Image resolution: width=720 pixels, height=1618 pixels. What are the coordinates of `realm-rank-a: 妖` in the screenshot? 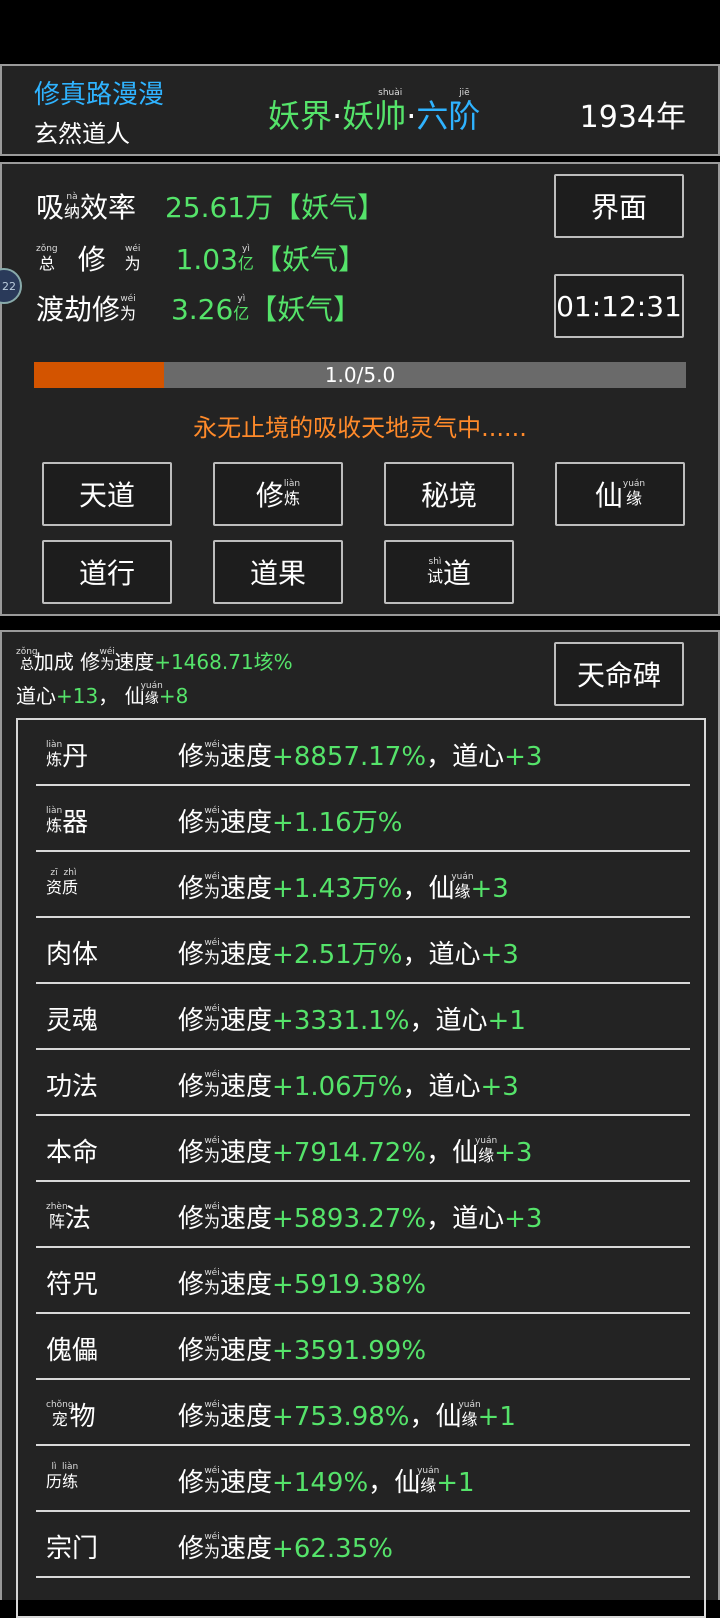 It's located at (358, 116).